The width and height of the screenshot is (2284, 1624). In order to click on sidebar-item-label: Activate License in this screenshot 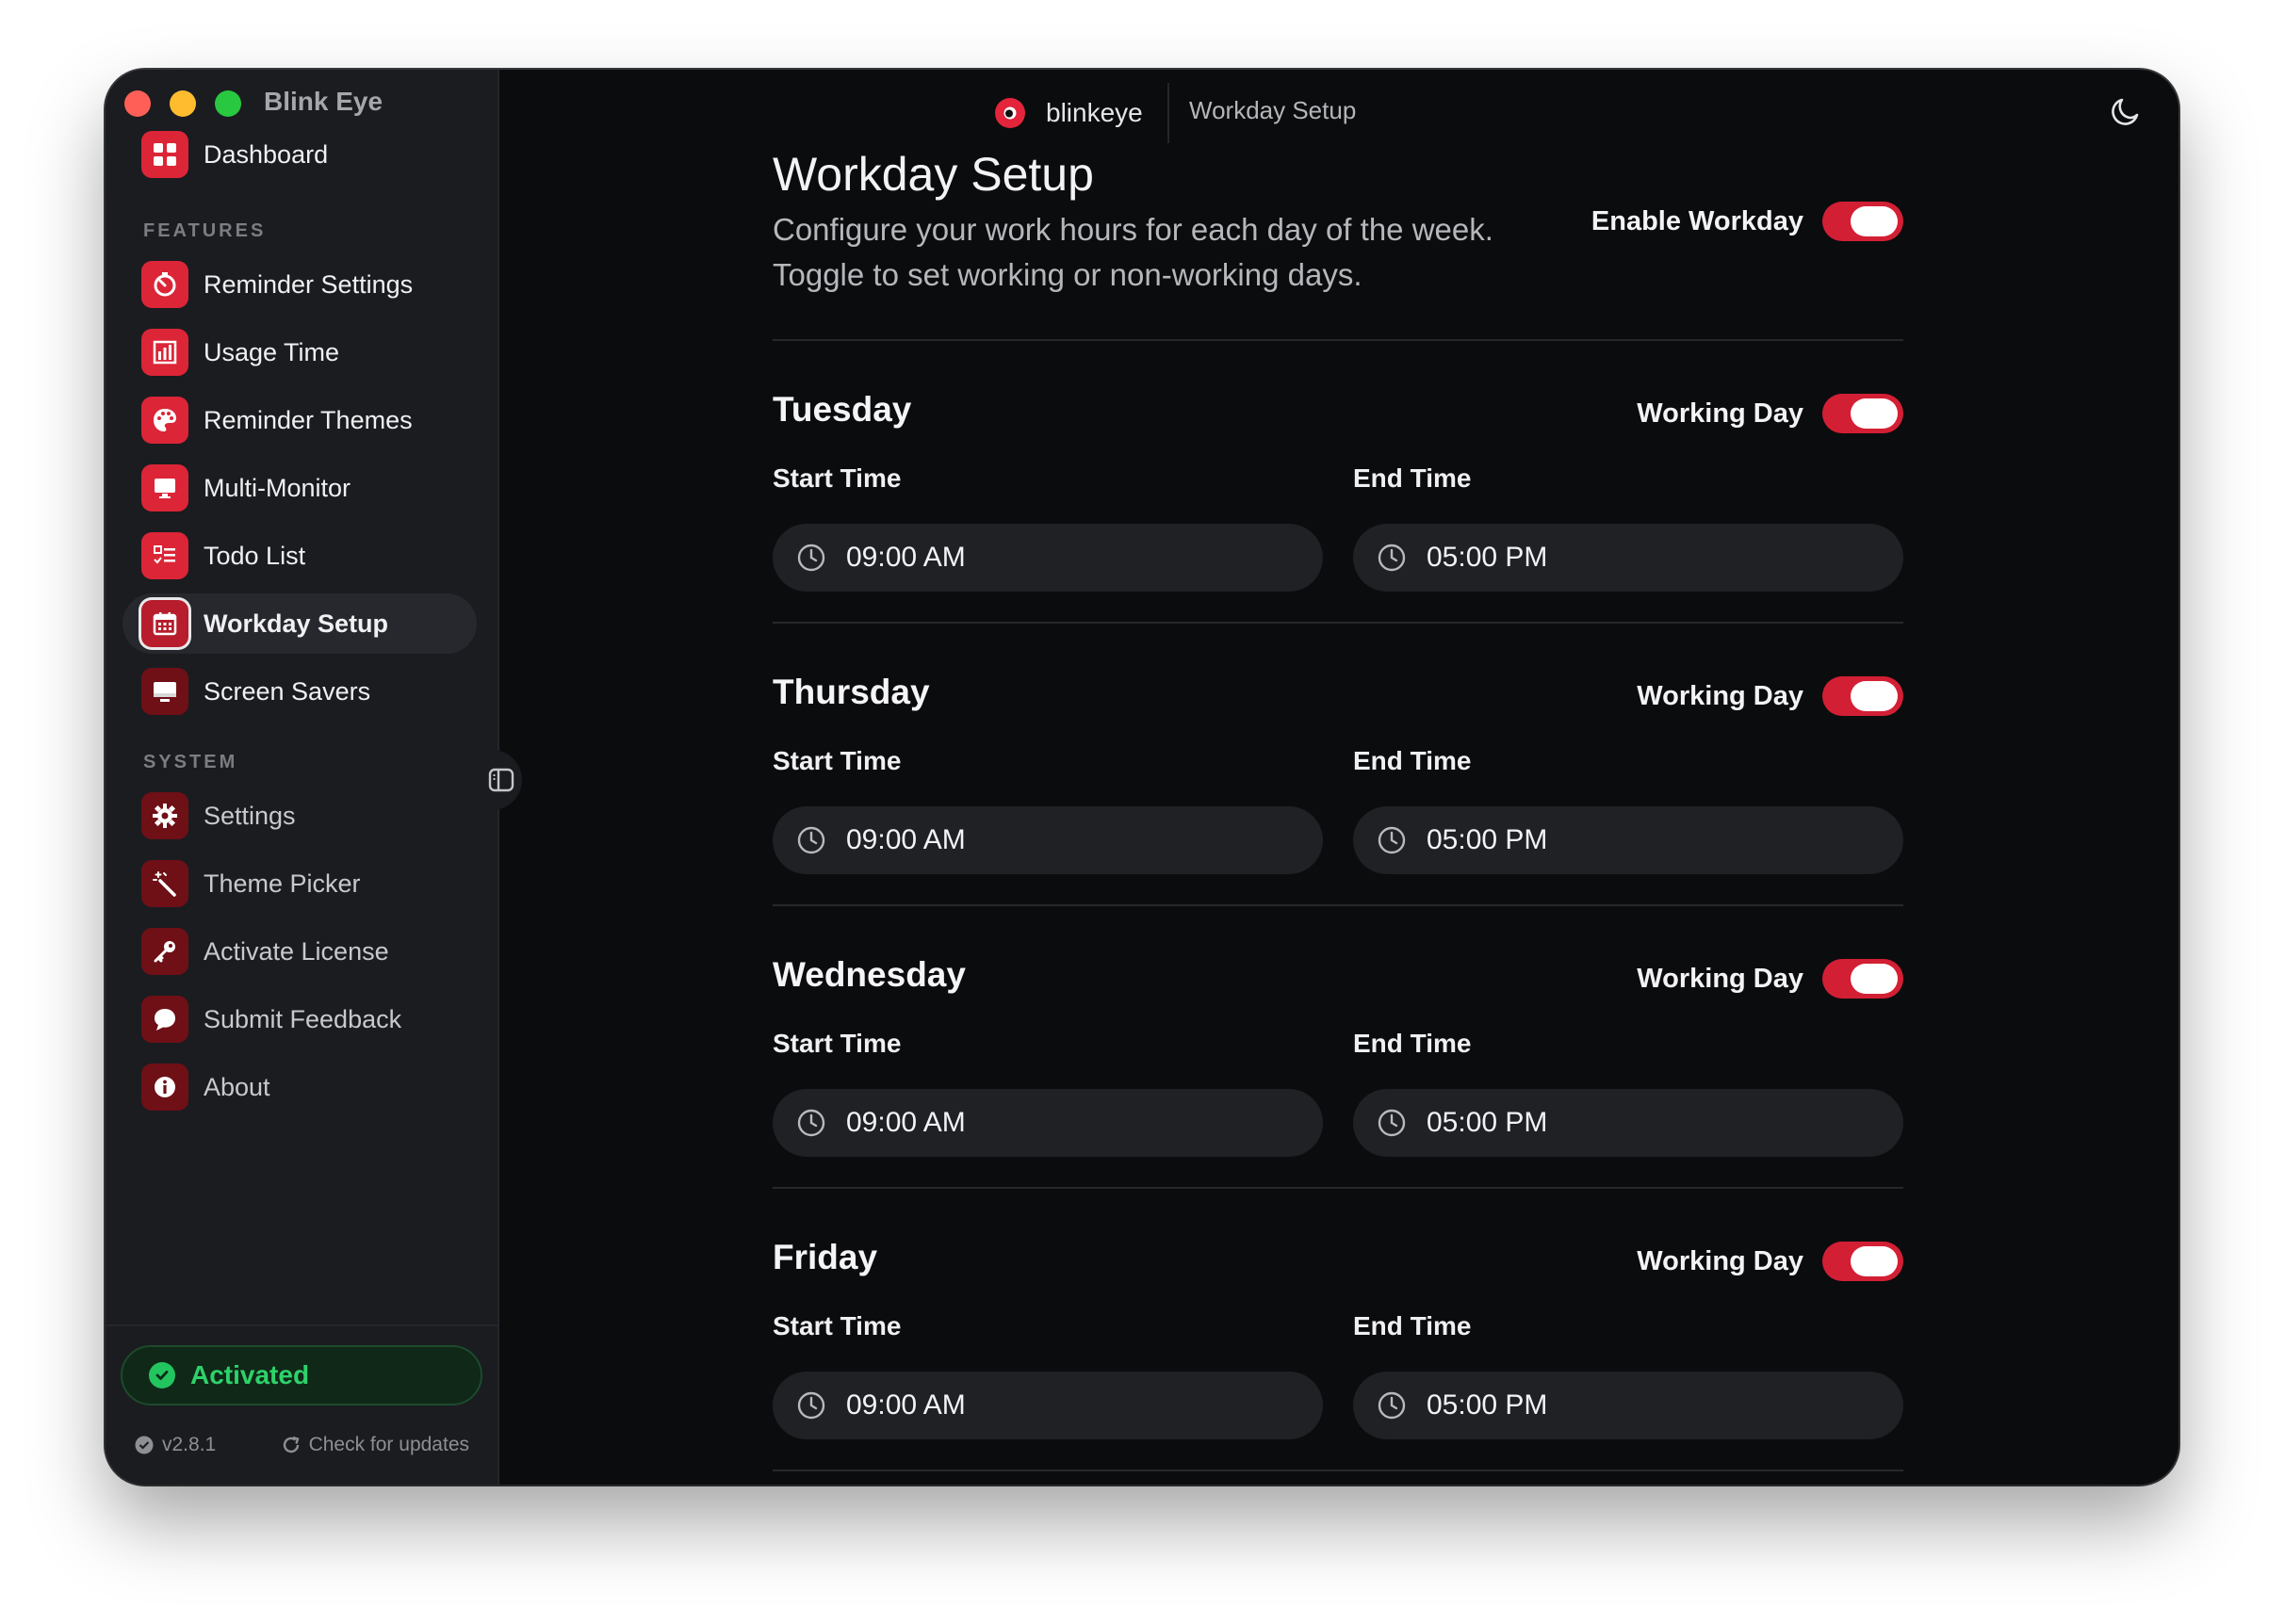, I will do `click(296, 951)`.